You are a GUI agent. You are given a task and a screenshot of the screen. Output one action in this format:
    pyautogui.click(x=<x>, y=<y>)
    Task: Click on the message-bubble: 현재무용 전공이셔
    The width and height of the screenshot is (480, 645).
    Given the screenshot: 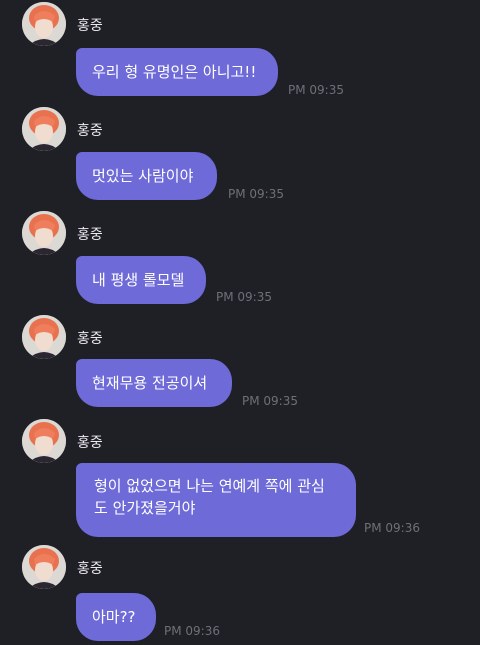 What is the action you would take?
    pyautogui.click(x=154, y=383)
    